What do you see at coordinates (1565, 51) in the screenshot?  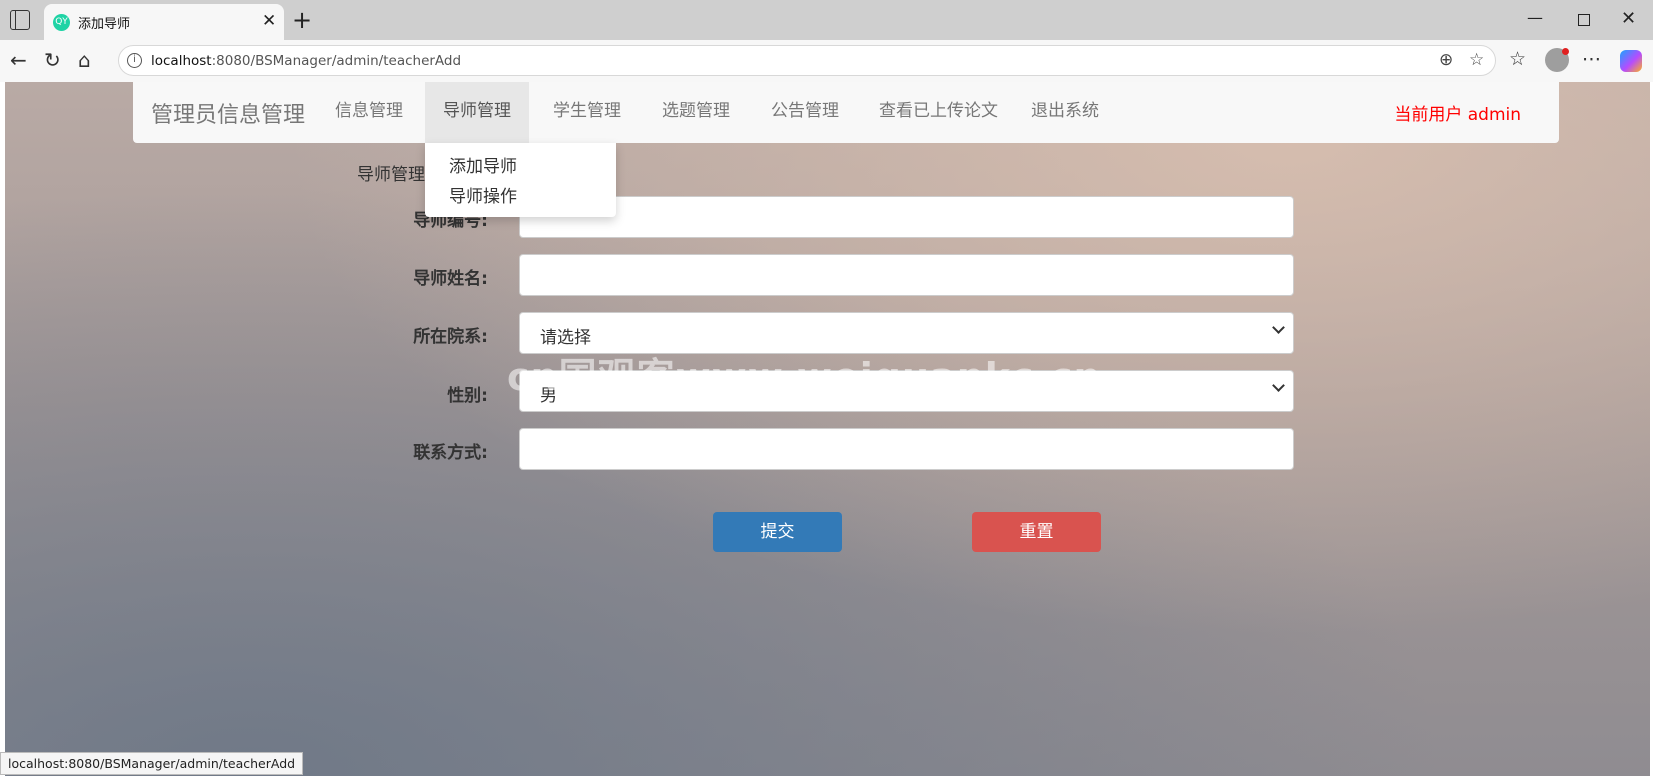 I see `notification-dot` at bounding box center [1565, 51].